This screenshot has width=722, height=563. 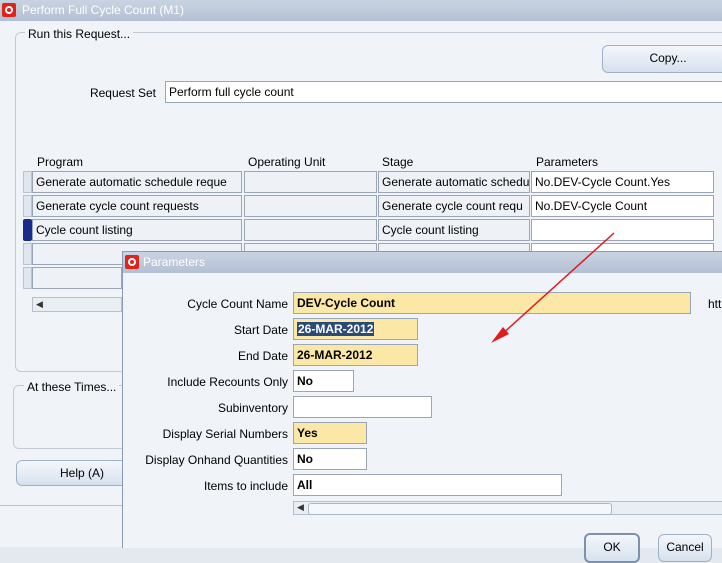 I want to click on annotation-arrow-line, so click(x=557, y=284).